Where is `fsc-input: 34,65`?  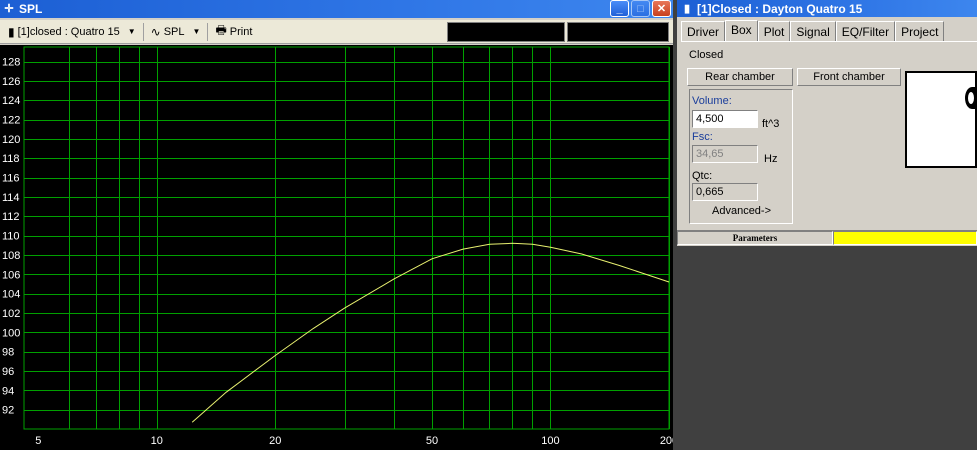 fsc-input: 34,65 is located at coordinates (725, 154).